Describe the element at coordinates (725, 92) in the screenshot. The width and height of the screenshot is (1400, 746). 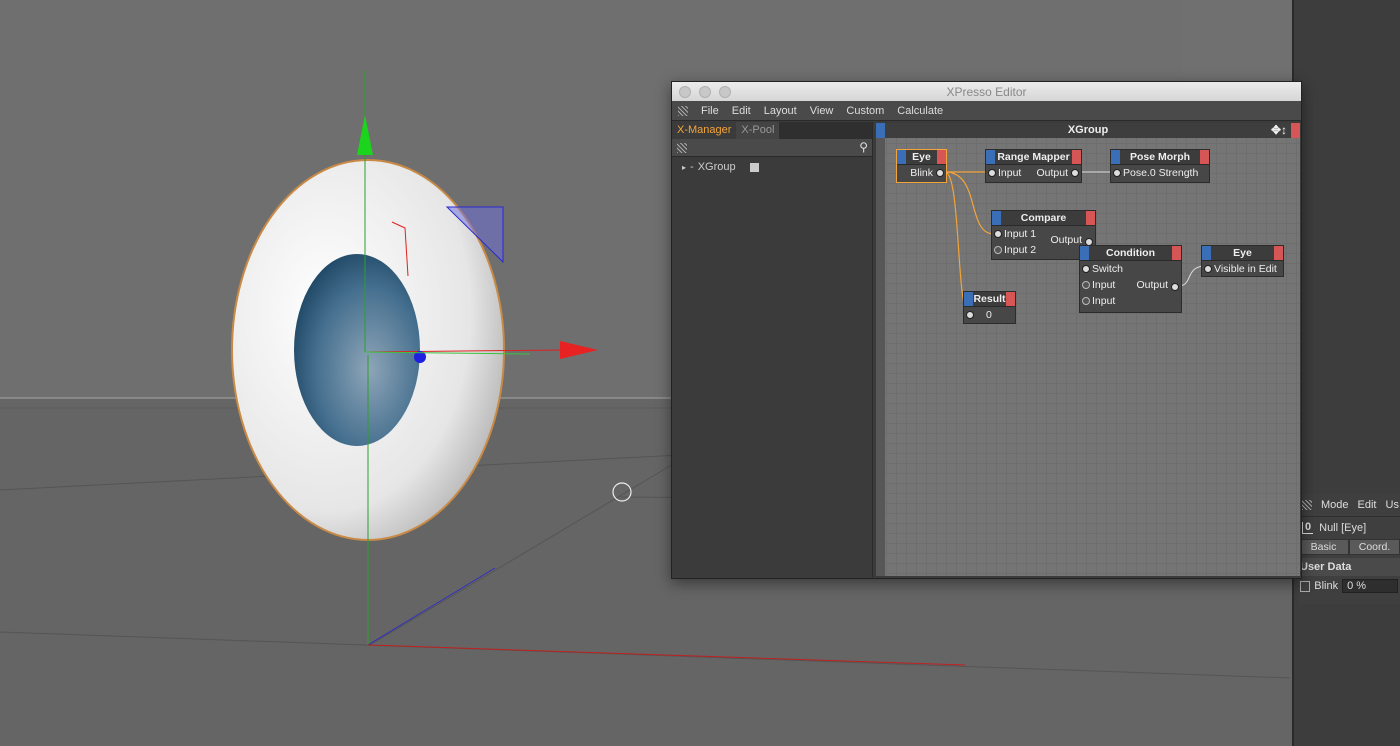
I see `zoom-window-icon` at that location.